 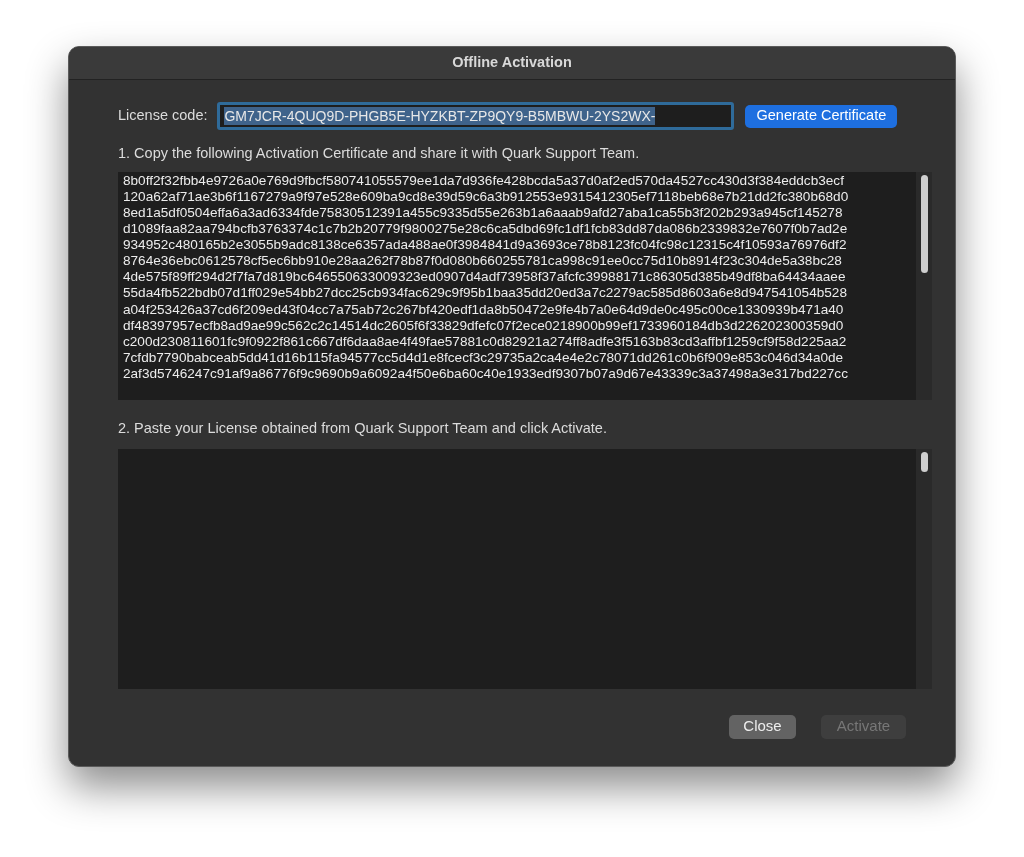 What do you see at coordinates (484, 277) in the screenshot?
I see `certificate-line: 4de575f89ff294d2f7fa7d819bc646550633009323ed0907d4adf73958f37afcfc39988171c86305d385b49df8ba64434aaee` at bounding box center [484, 277].